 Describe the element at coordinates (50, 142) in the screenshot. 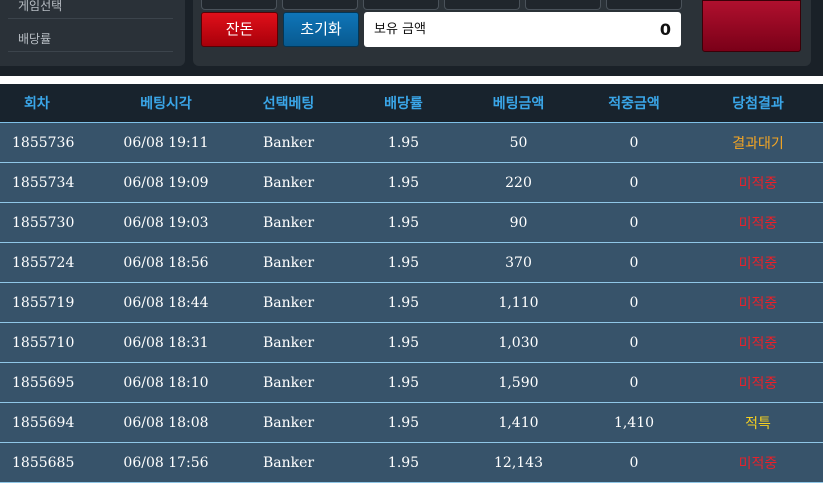

I see `cell-round: 1855736` at that location.